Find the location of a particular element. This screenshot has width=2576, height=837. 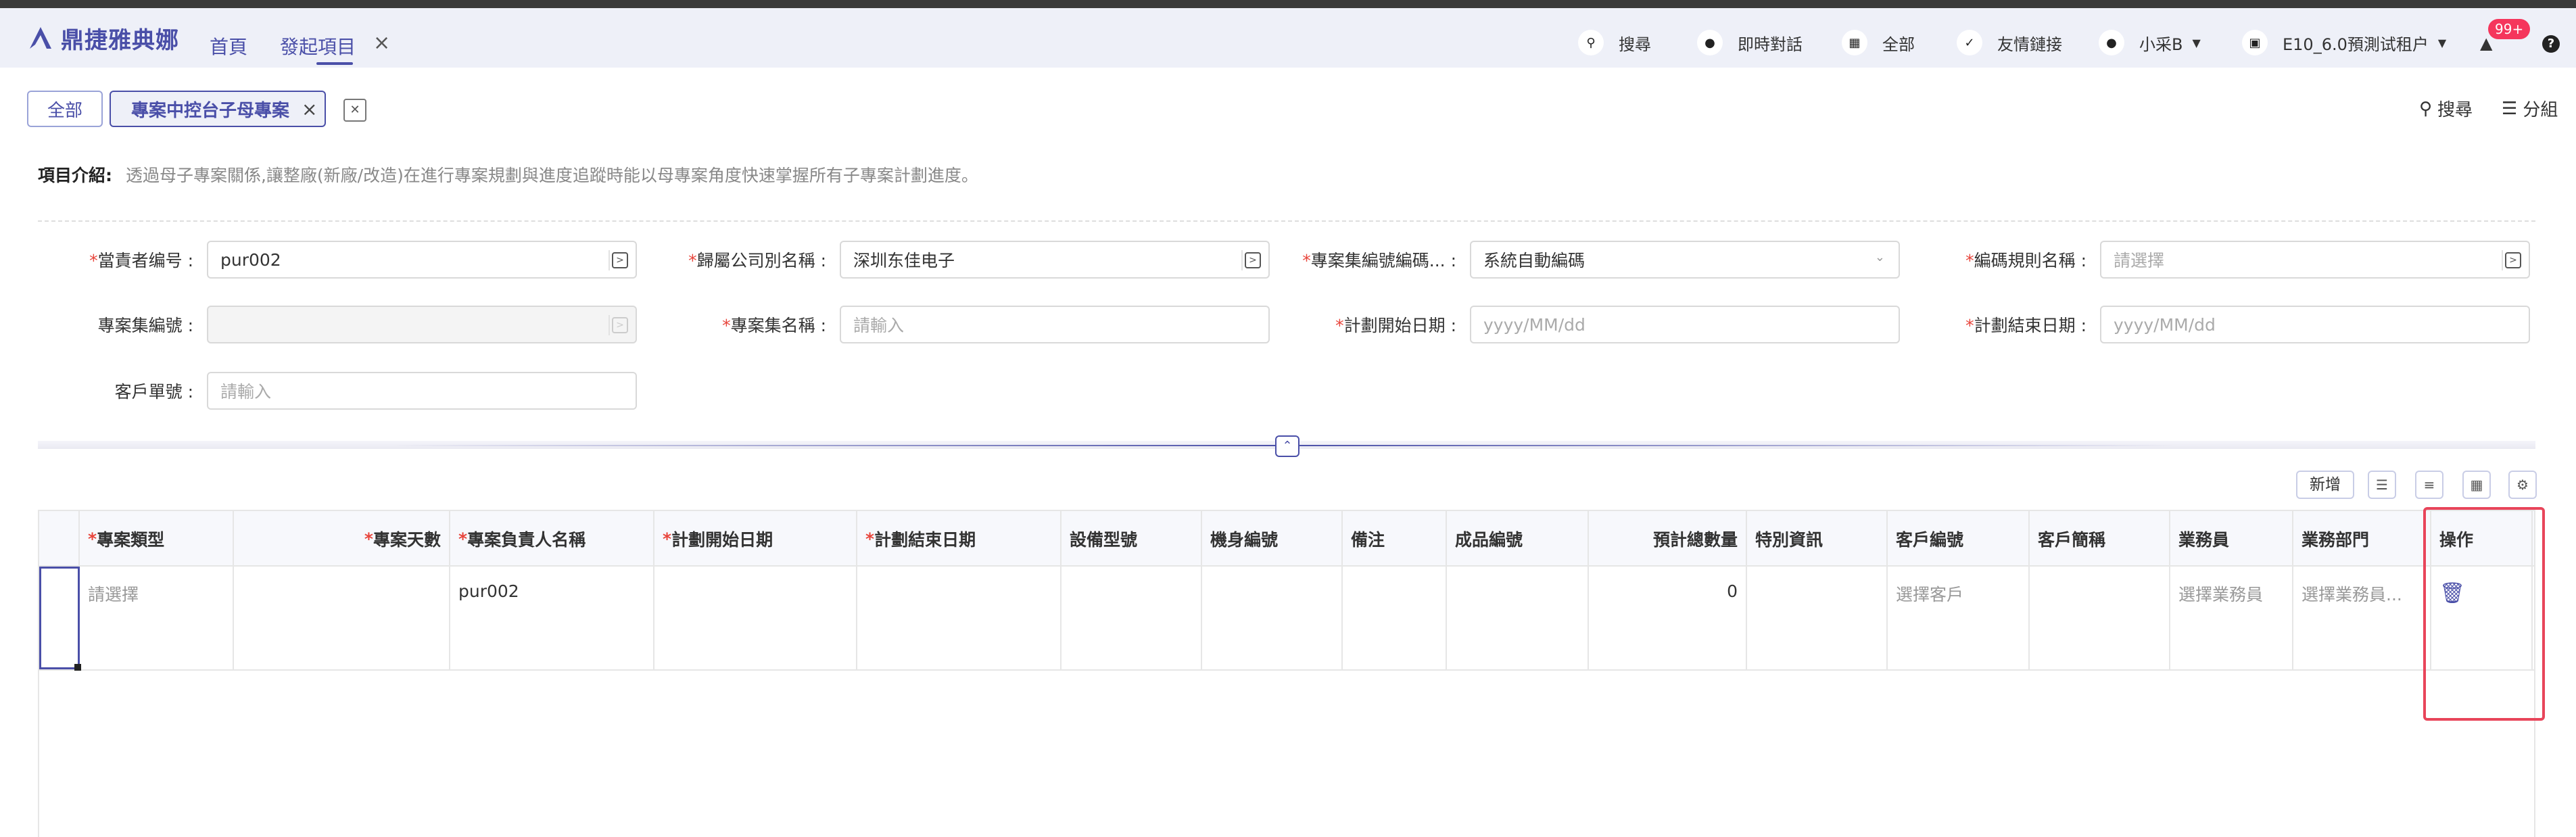

field-customer-no: 客戶單號 : 請輸入 is located at coordinates (337, 391).